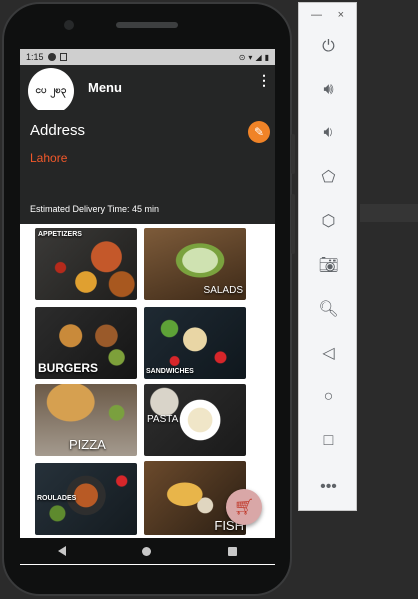  I want to click on power-side-button, so click(293, 154).